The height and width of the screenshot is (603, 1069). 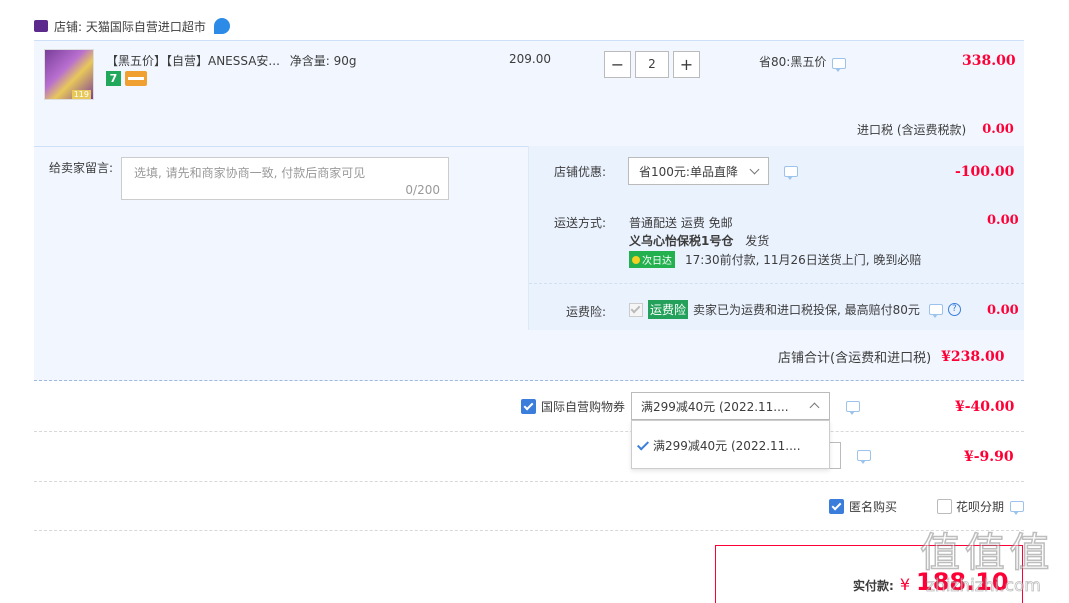 What do you see at coordinates (998, 129) in the screenshot?
I see `import-tax-value: 0.00` at bounding box center [998, 129].